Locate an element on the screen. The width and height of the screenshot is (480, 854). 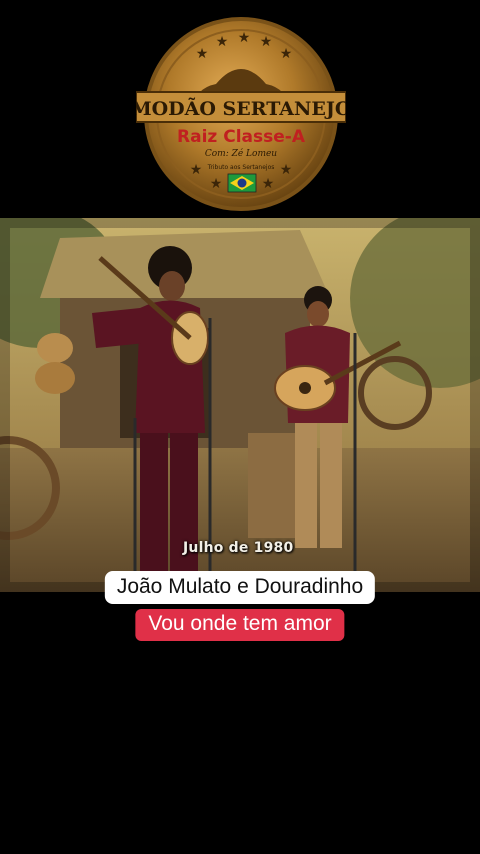
logo-subtitle-text: Raiz Classe-A is located at coordinates (241, 137).